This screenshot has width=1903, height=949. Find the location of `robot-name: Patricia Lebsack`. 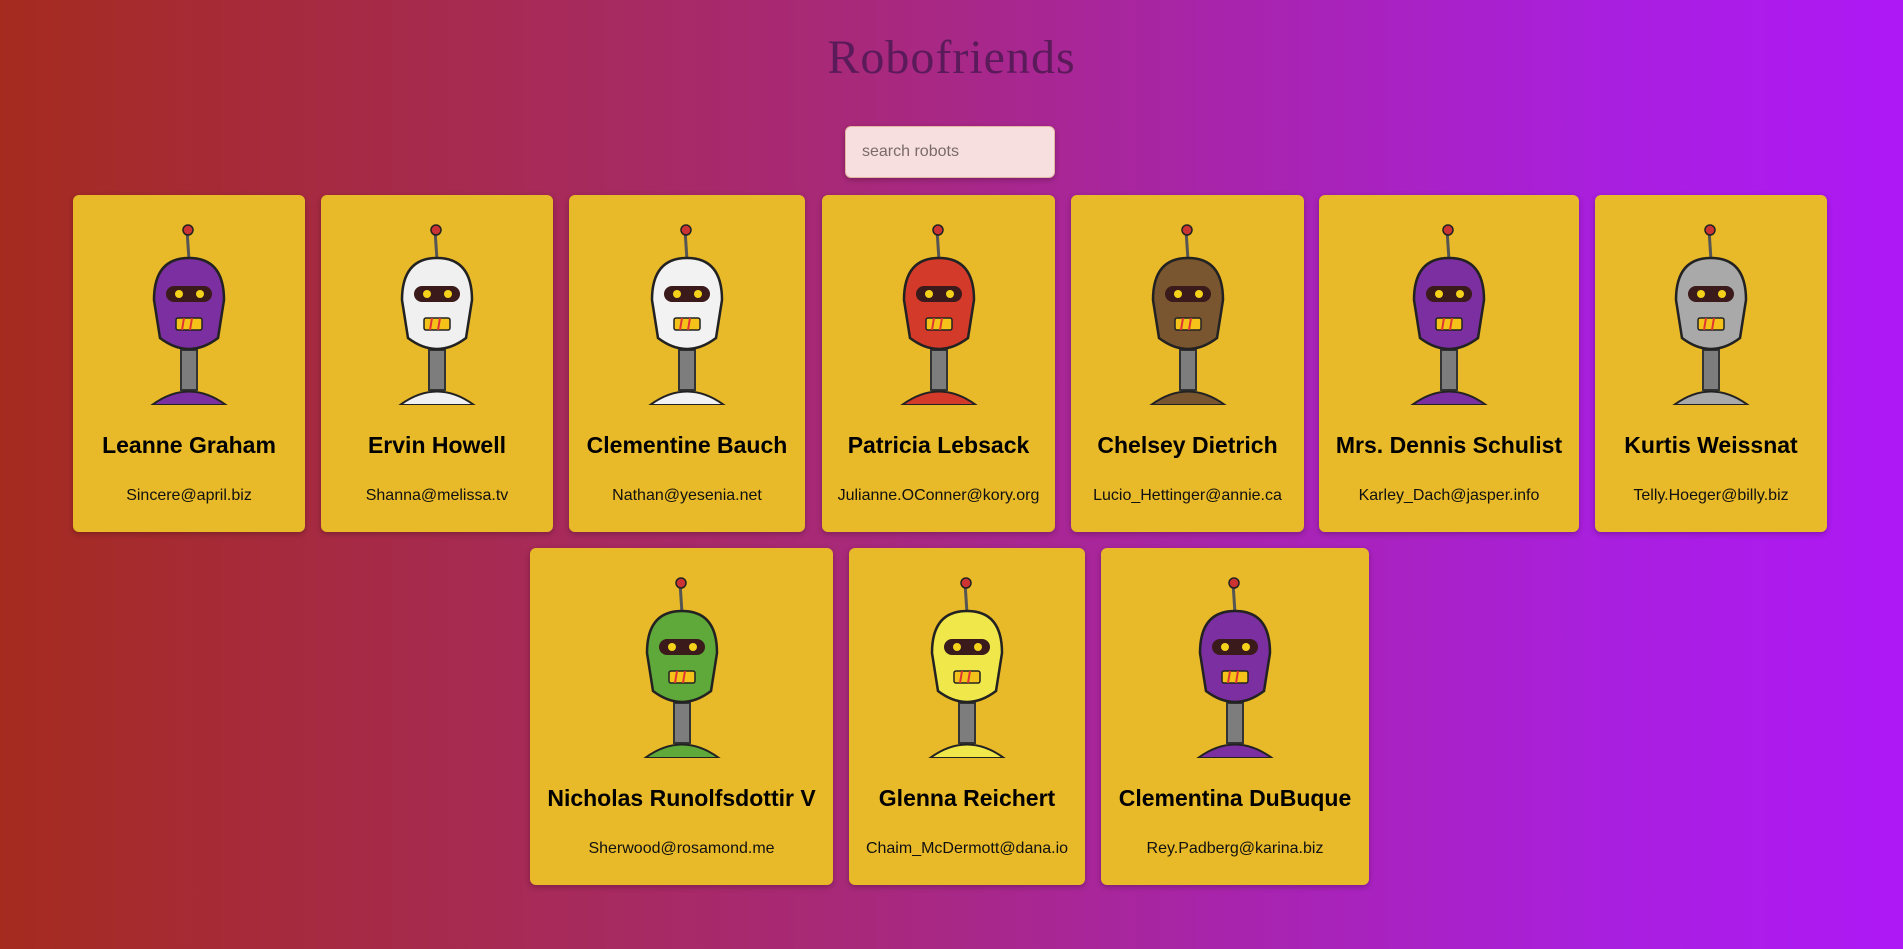

robot-name: Patricia Lebsack is located at coordinates (938, 445).